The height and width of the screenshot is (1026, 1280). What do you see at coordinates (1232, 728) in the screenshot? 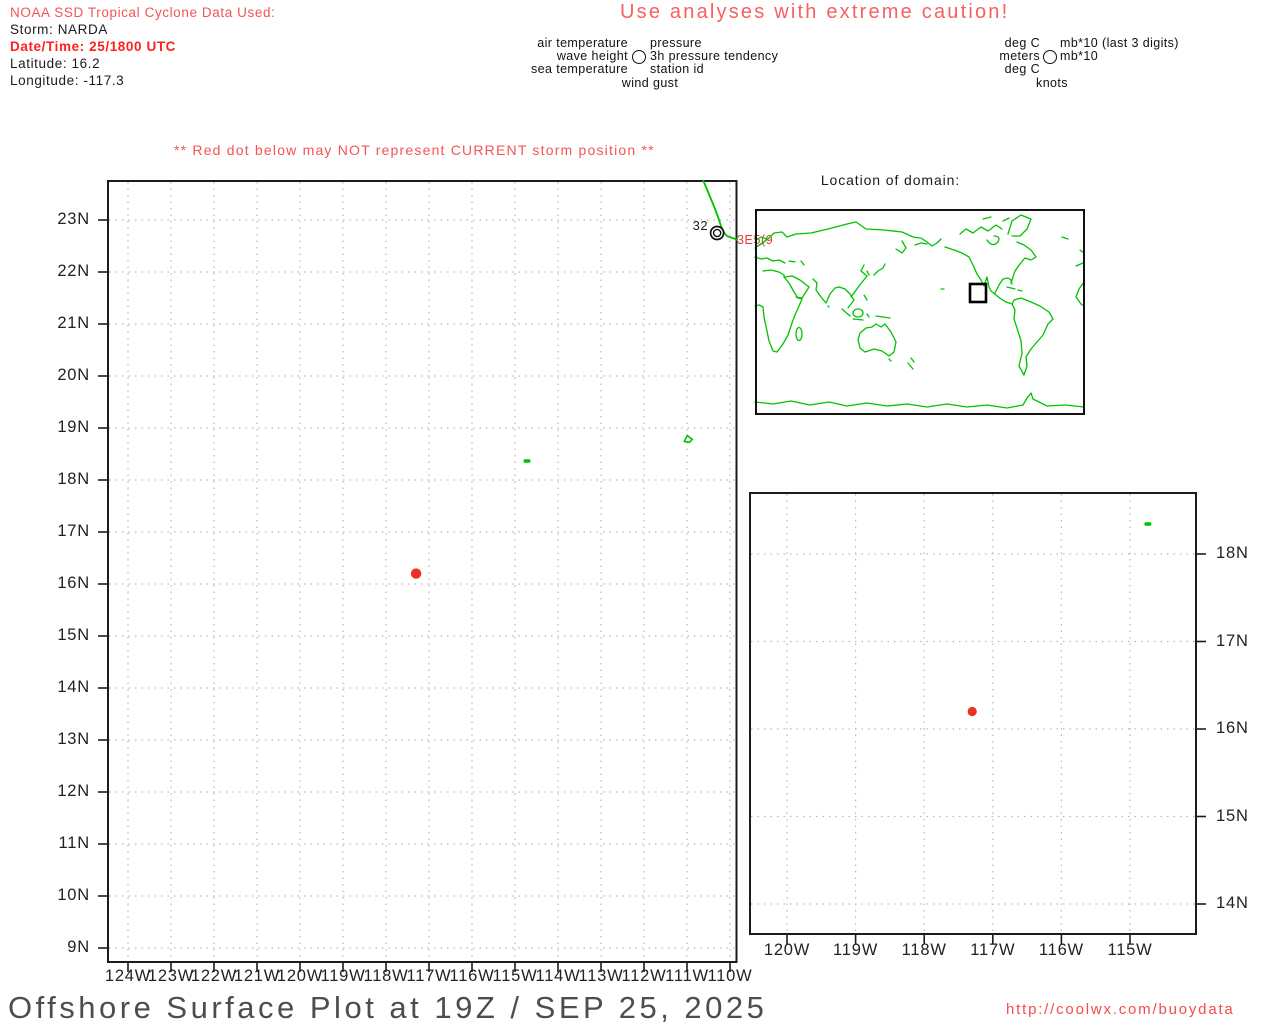
I see `zoom-y-tick-label: 16N` at bounding box center [1232, 728].